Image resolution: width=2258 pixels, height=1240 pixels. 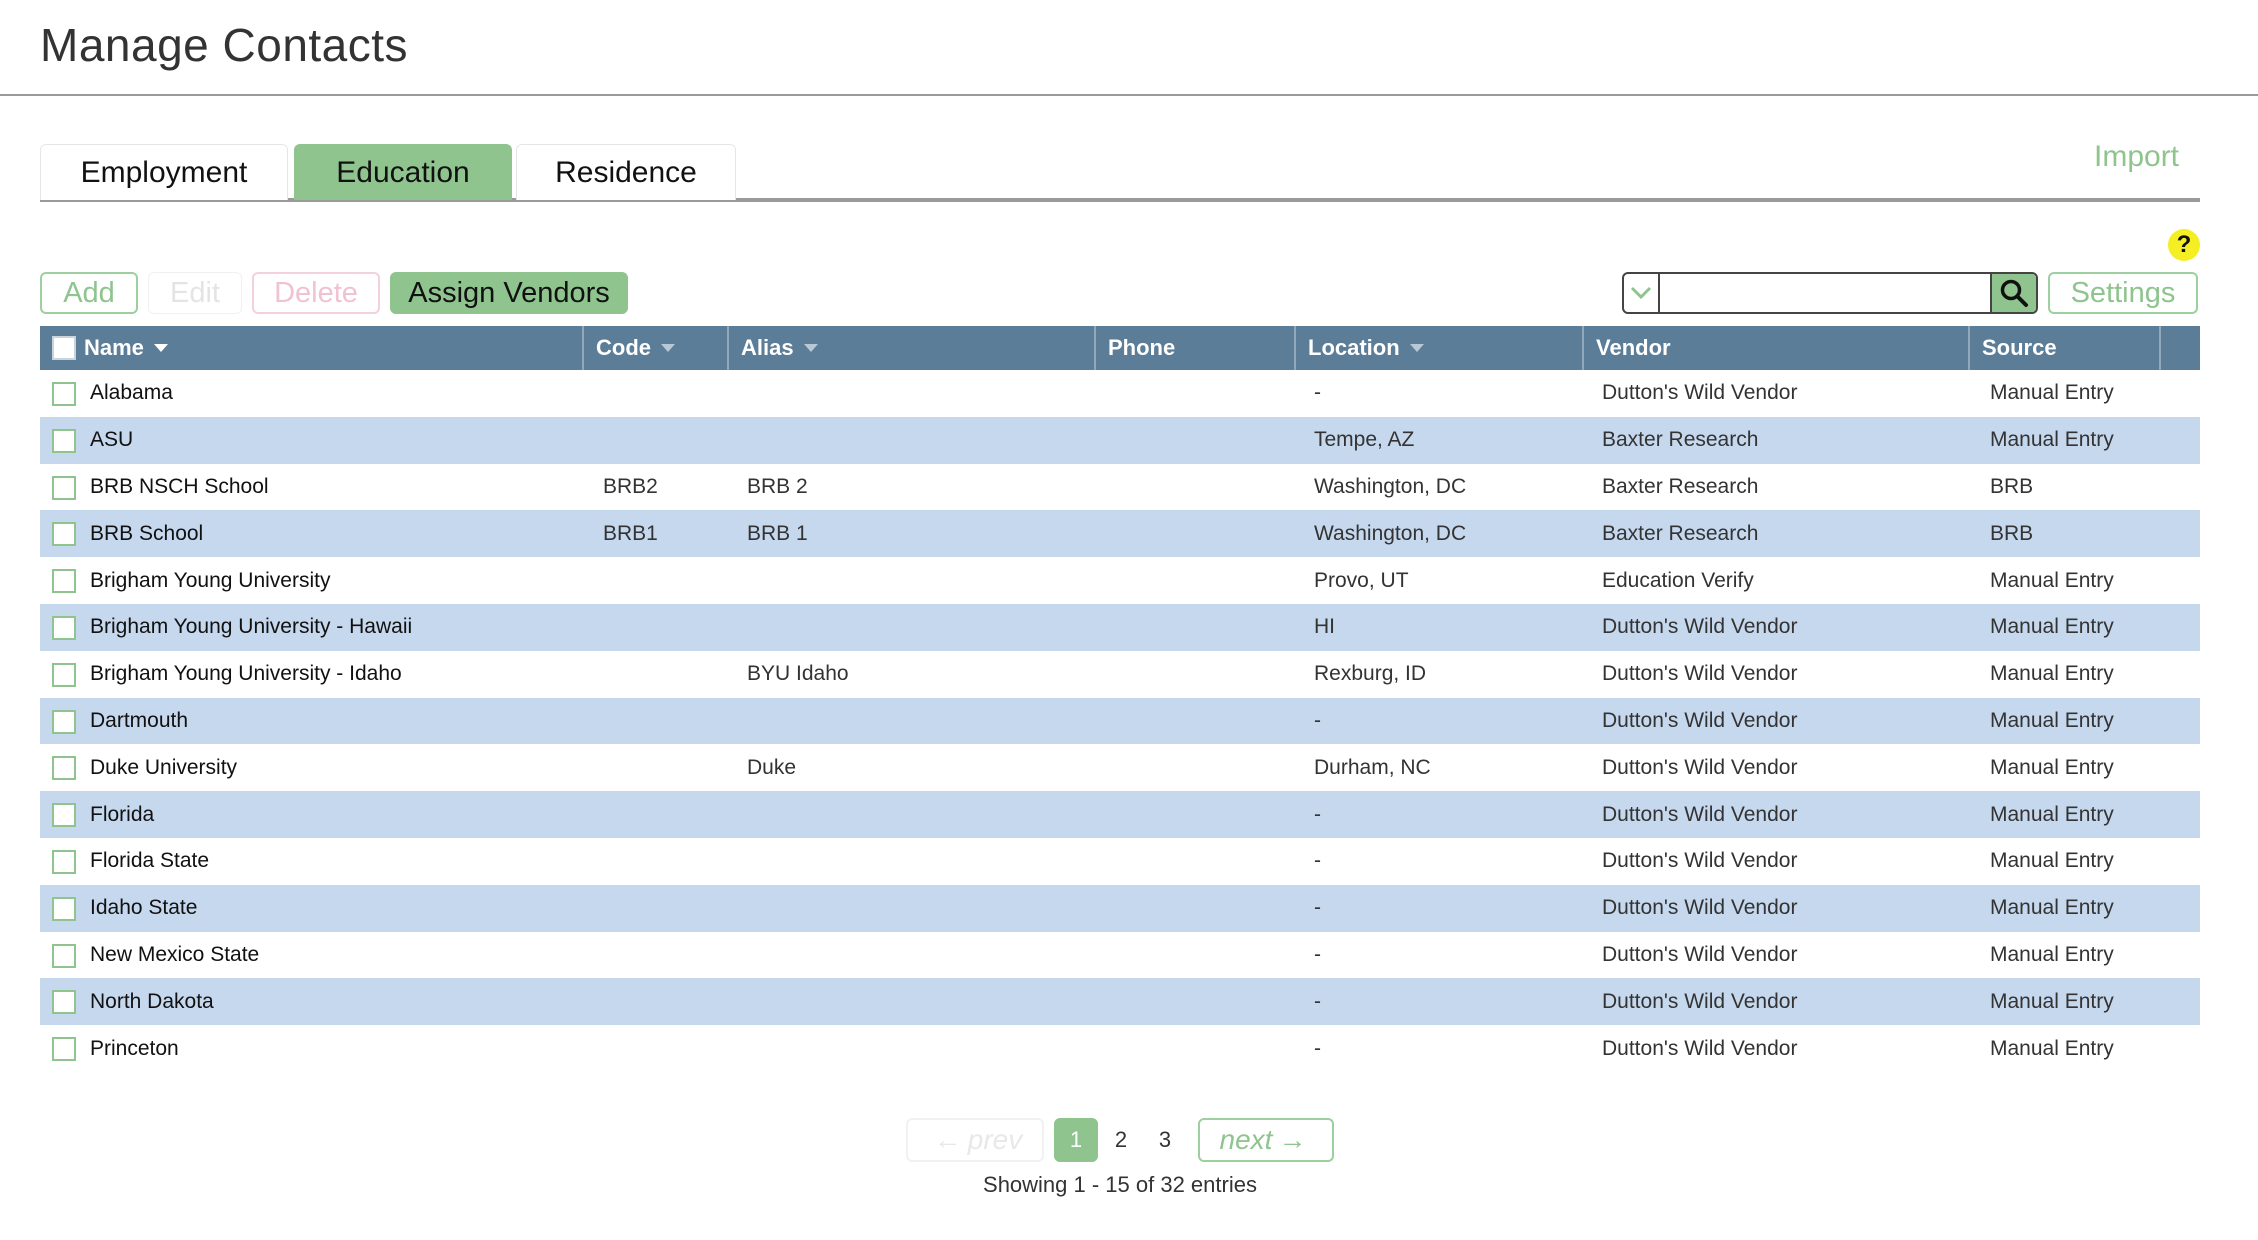 What do you see at coordinates (210, 580) in the screenshot?
I see `cell-name: Brigham Young University` at bounding box center [210, 580].